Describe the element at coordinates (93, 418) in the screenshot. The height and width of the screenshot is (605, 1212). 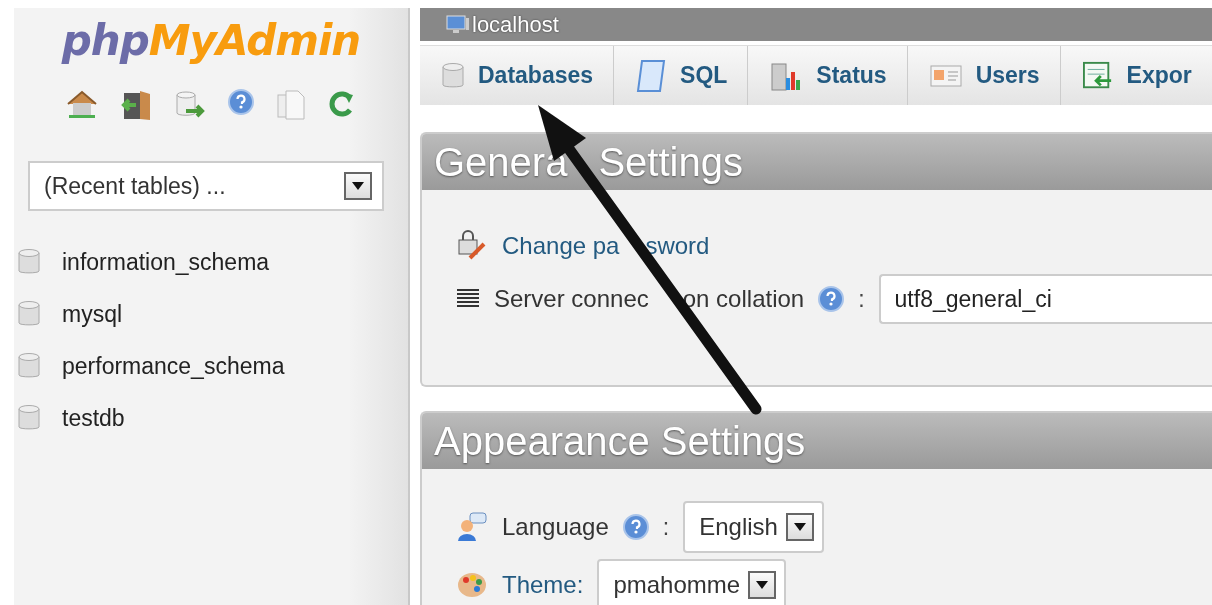
I see `database-link: testdb` at that location.